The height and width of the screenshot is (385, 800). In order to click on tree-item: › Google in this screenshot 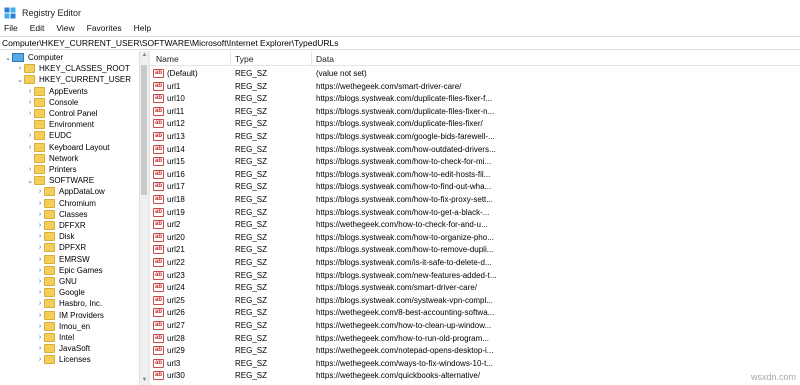, I will do `click(60, 292)`.